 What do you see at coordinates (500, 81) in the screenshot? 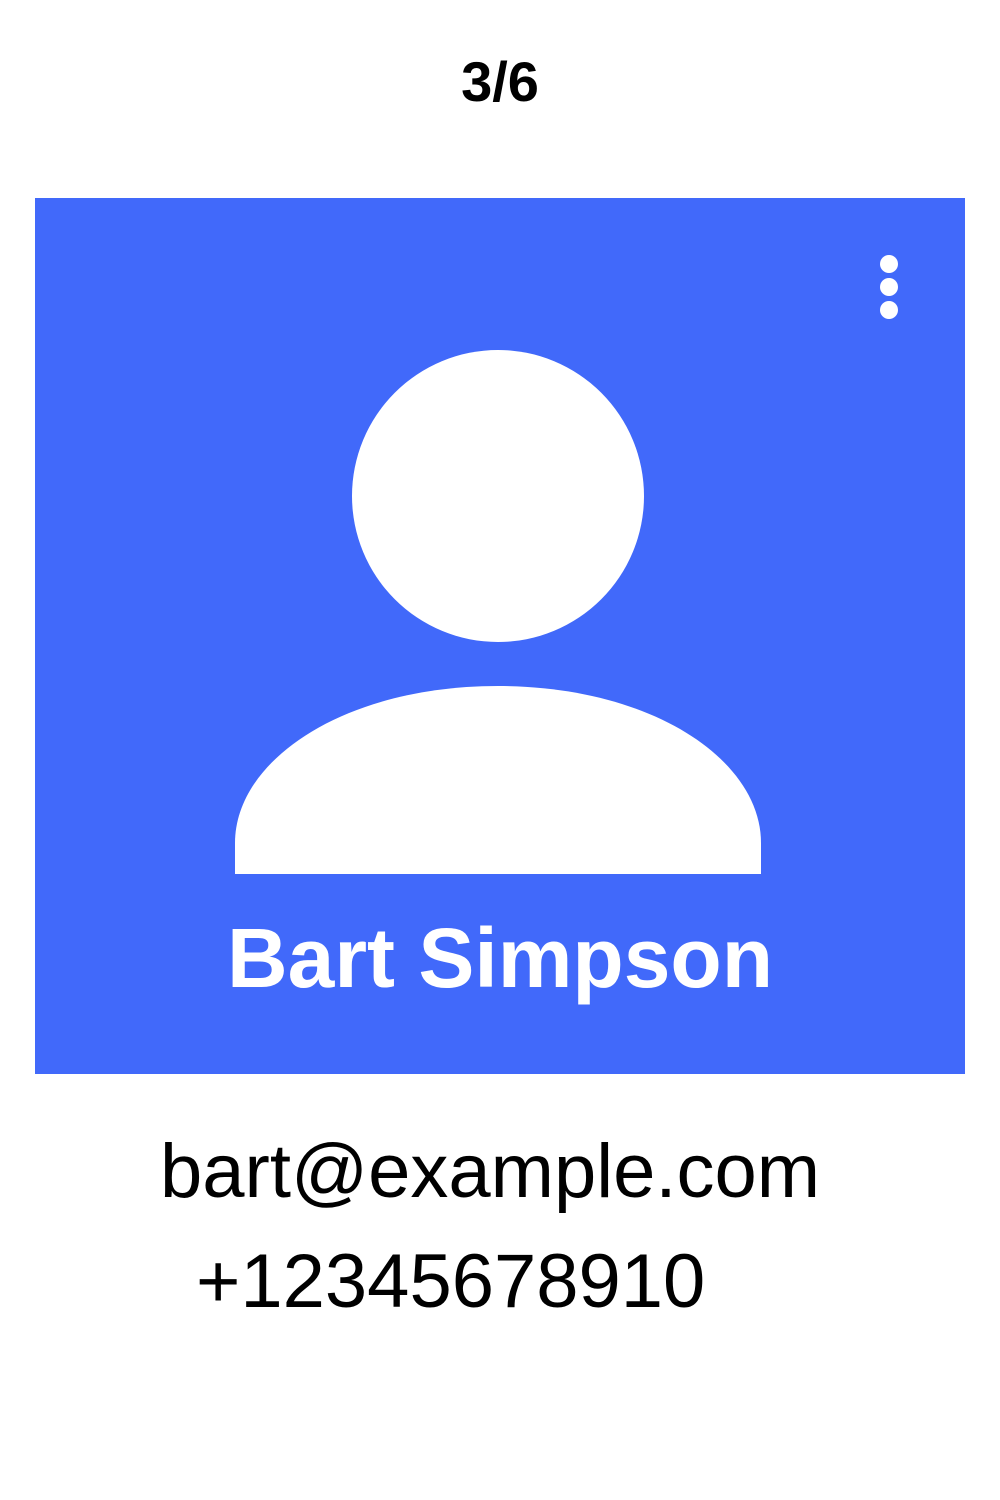
I see `page-indicator: 3/6` at bounding box center [500, 81].